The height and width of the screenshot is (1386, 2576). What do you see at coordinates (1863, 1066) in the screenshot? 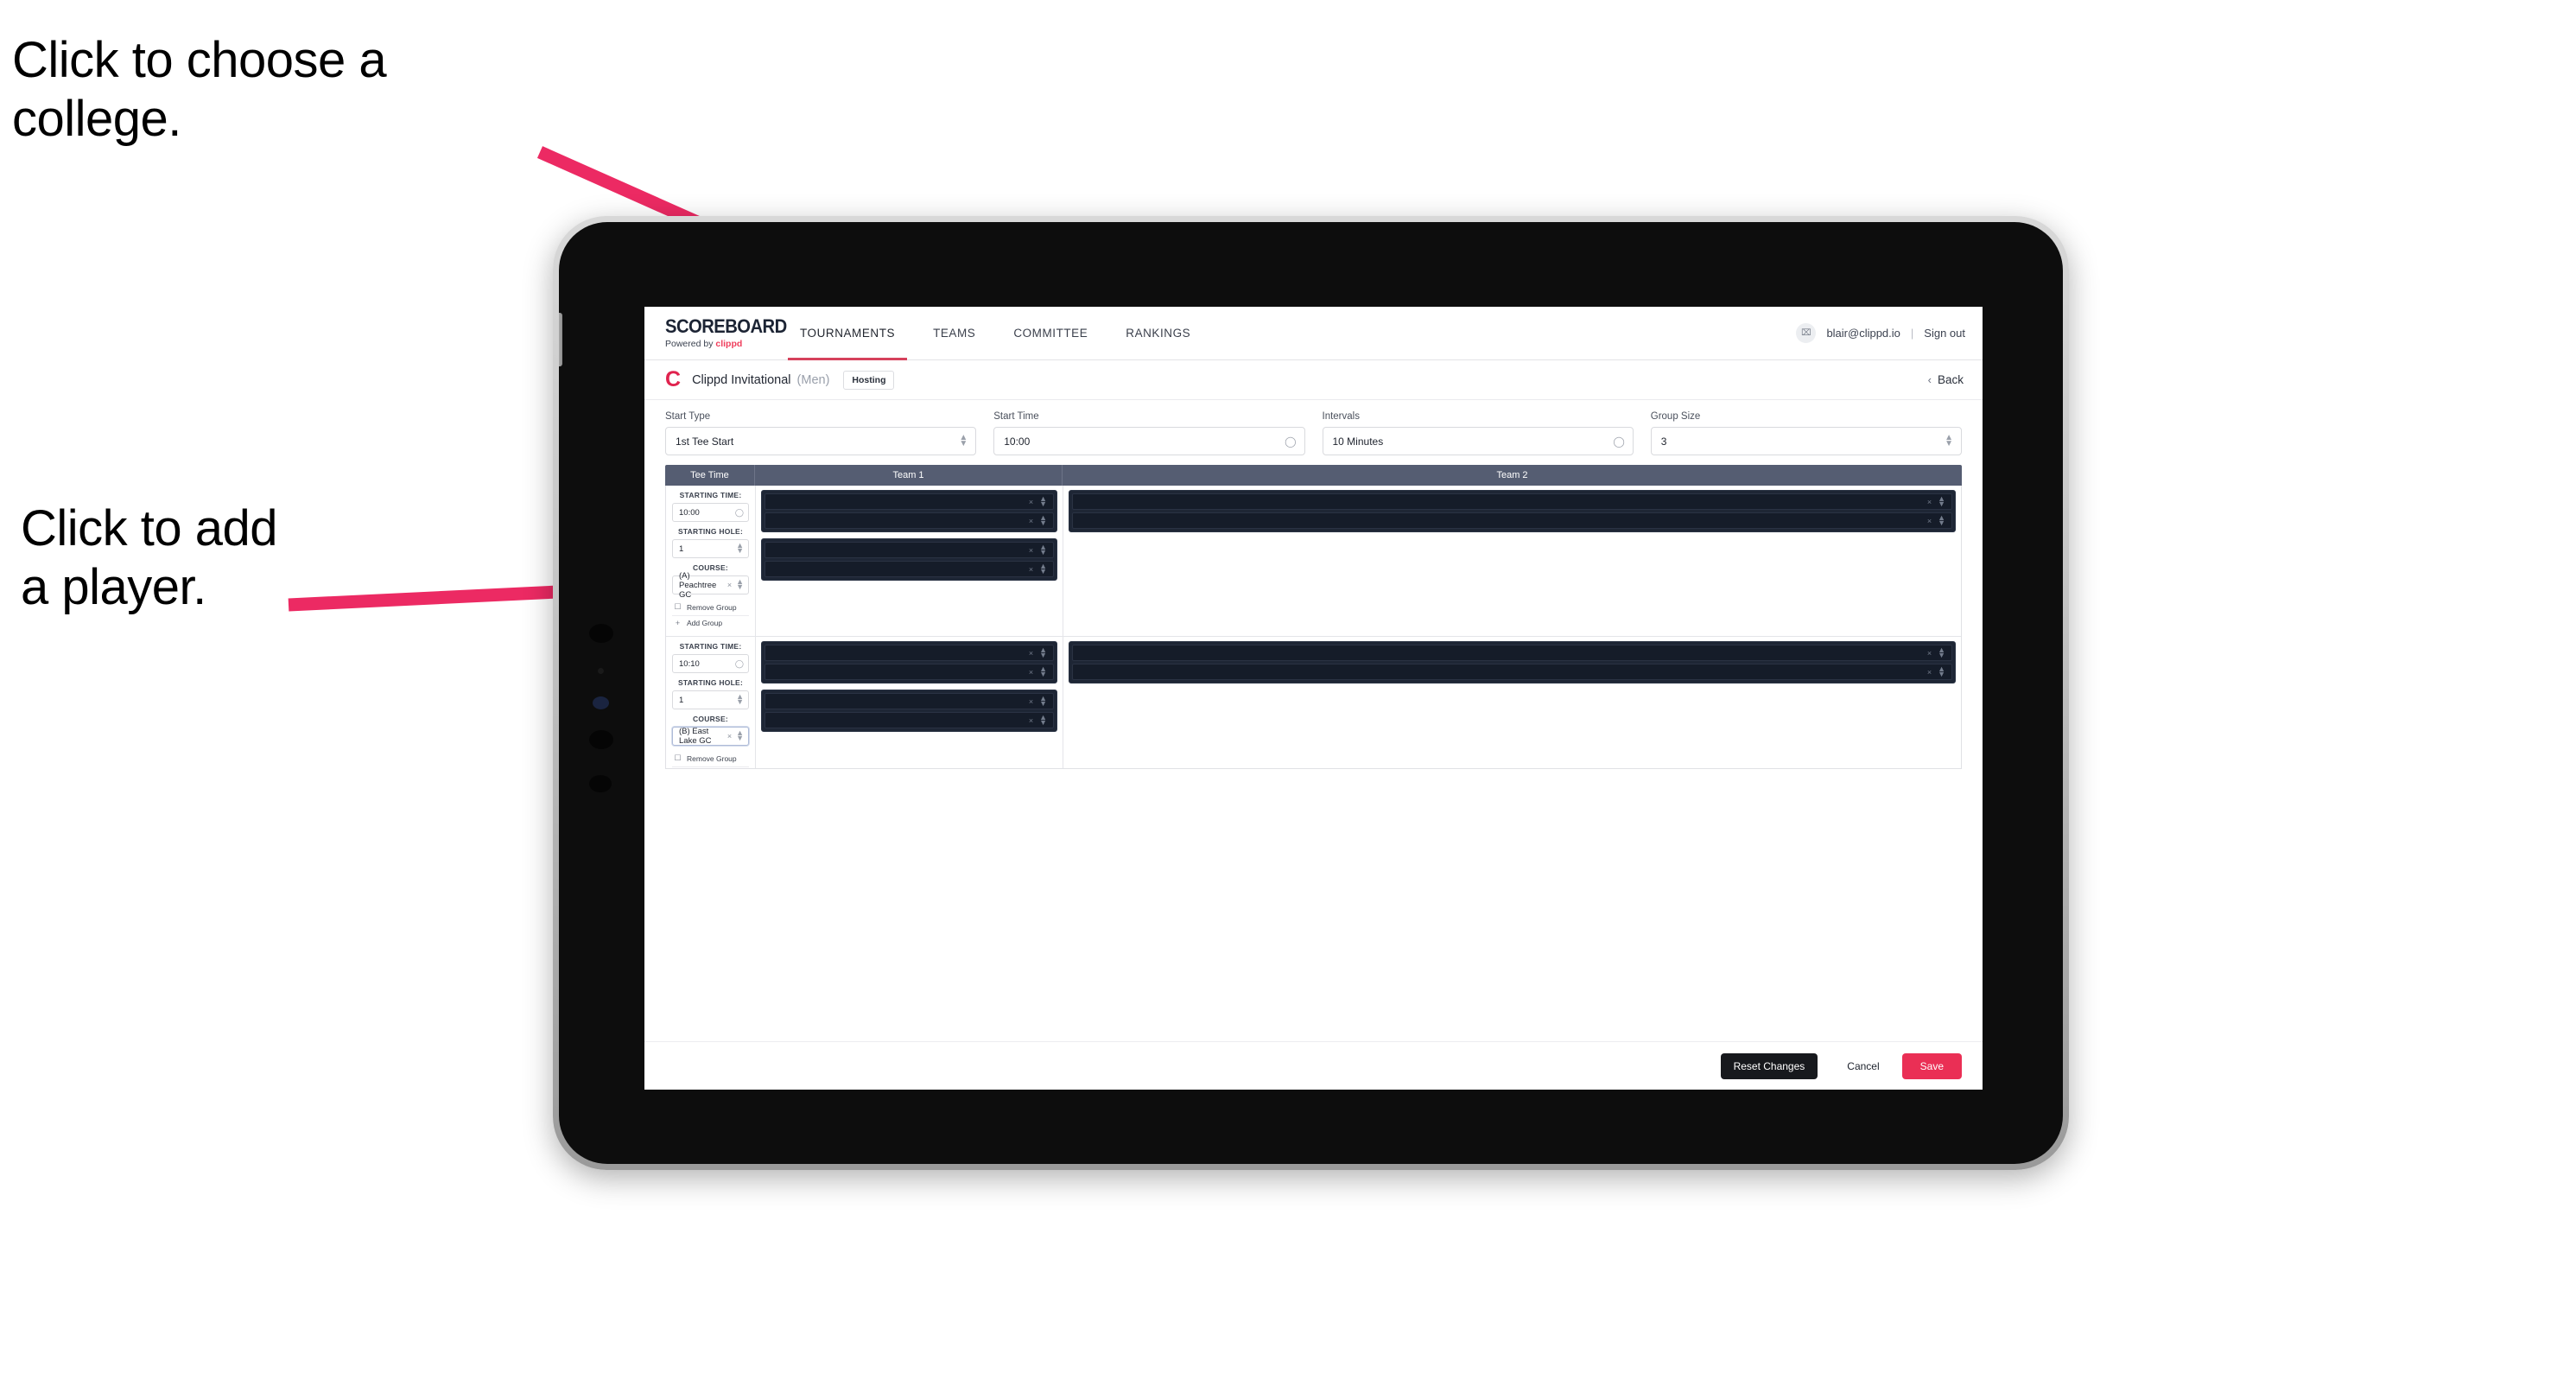
I see `cancel-button: Cancel` at bounding box center [1863, 1066].